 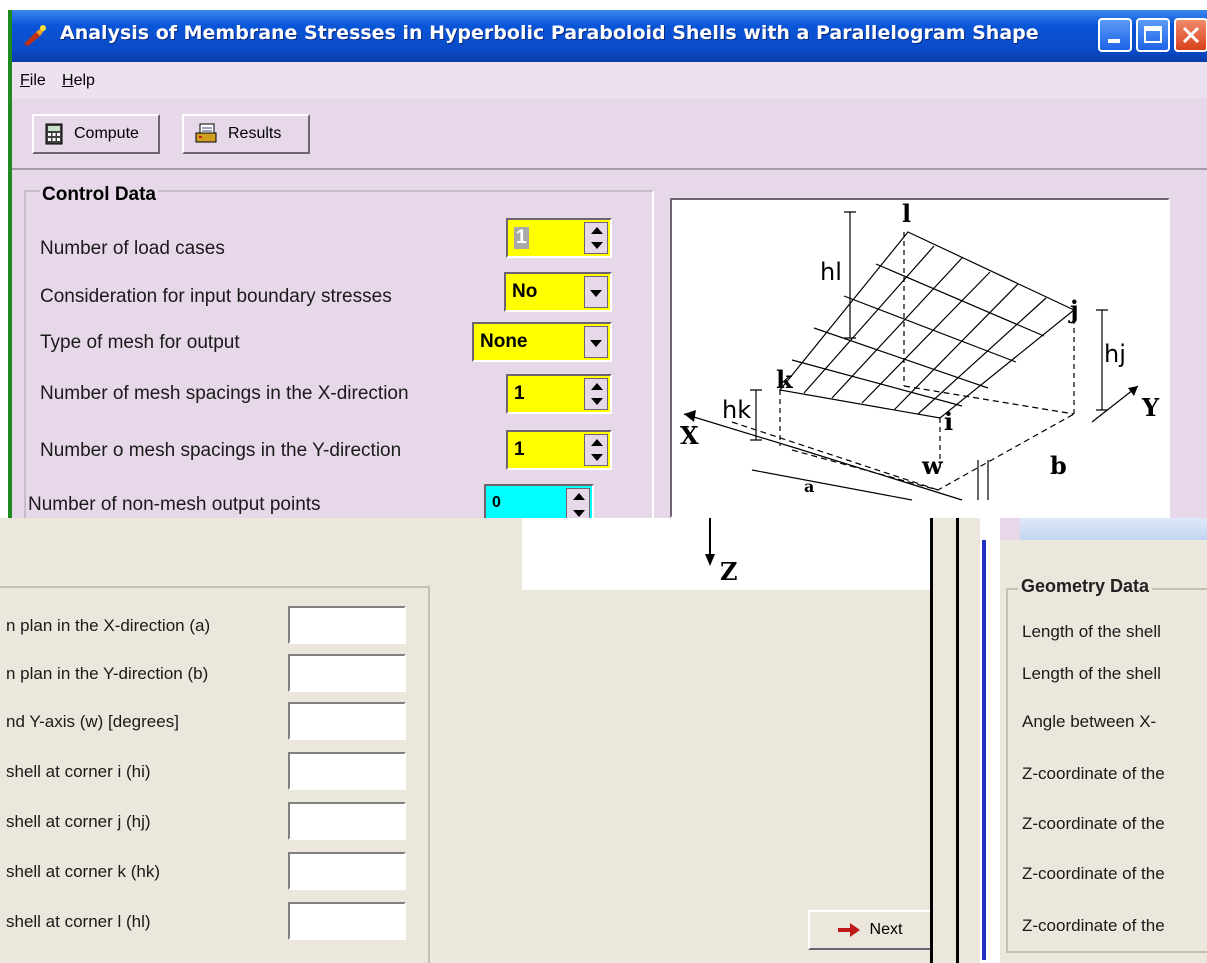 What do you see at coordinates (347, 871) in the screenshot?
I see `height-hk-input` at bounding box center [347, 871].